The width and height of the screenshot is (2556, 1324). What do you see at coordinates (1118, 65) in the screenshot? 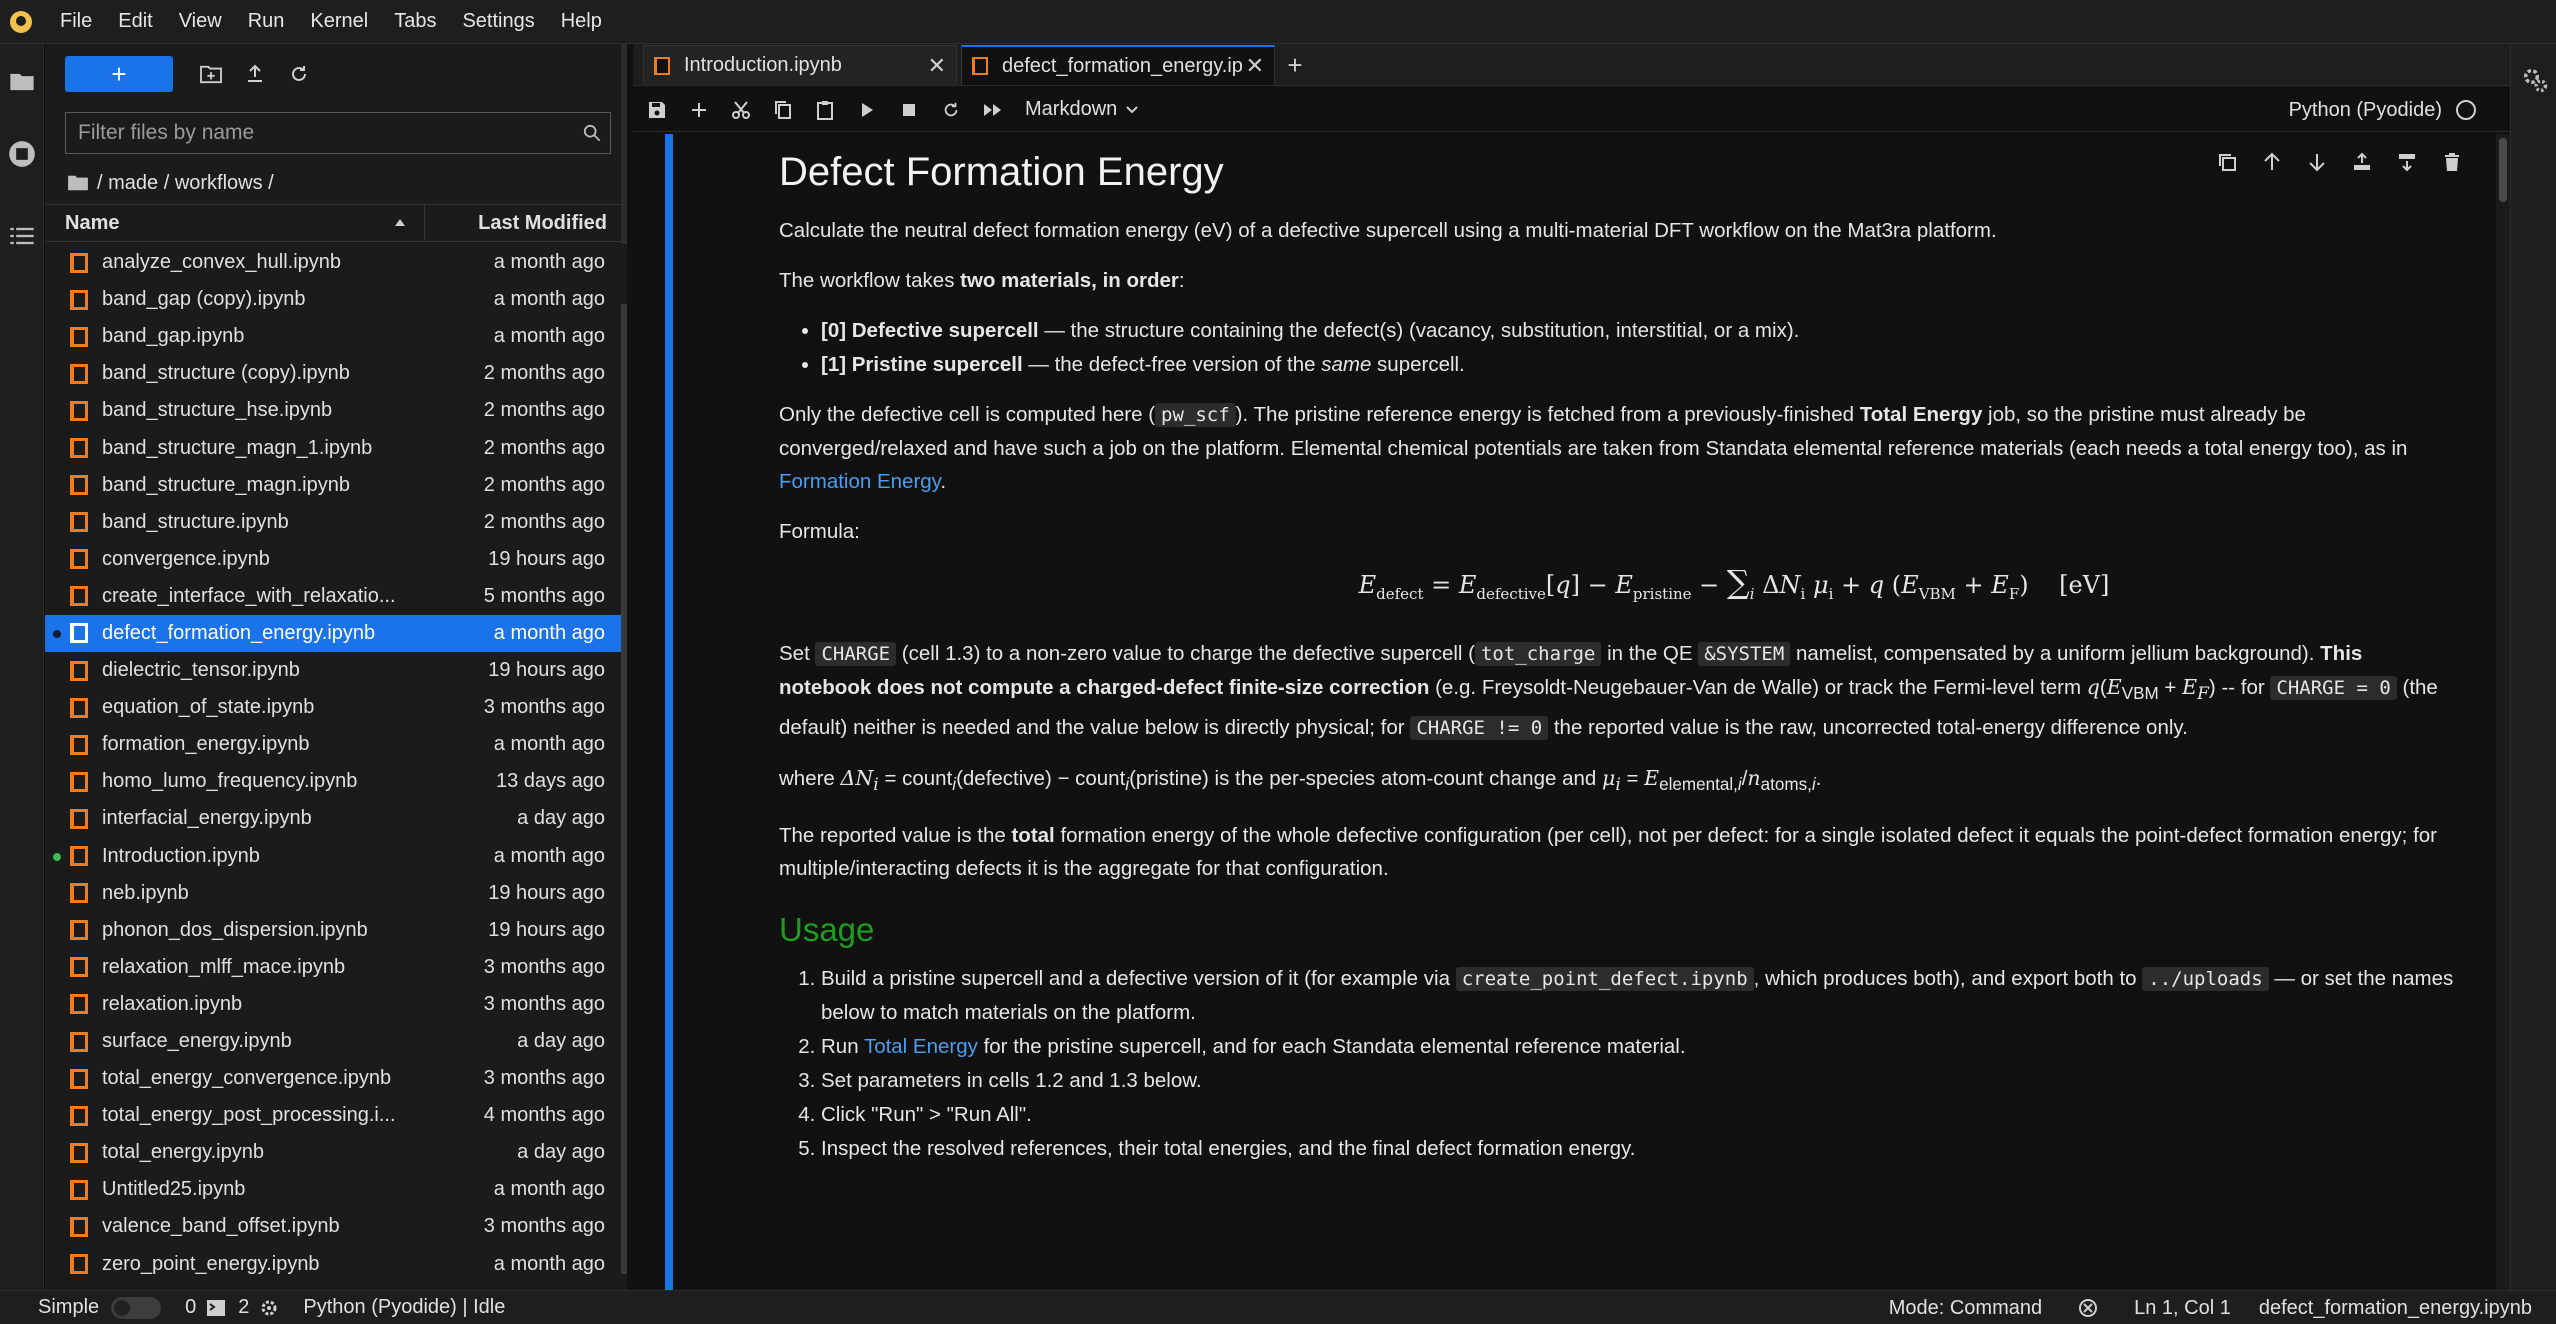
I see `tab-defect-formation-energy: defect_formation_energy.ip ✕` at bounding box center [1118, 65].